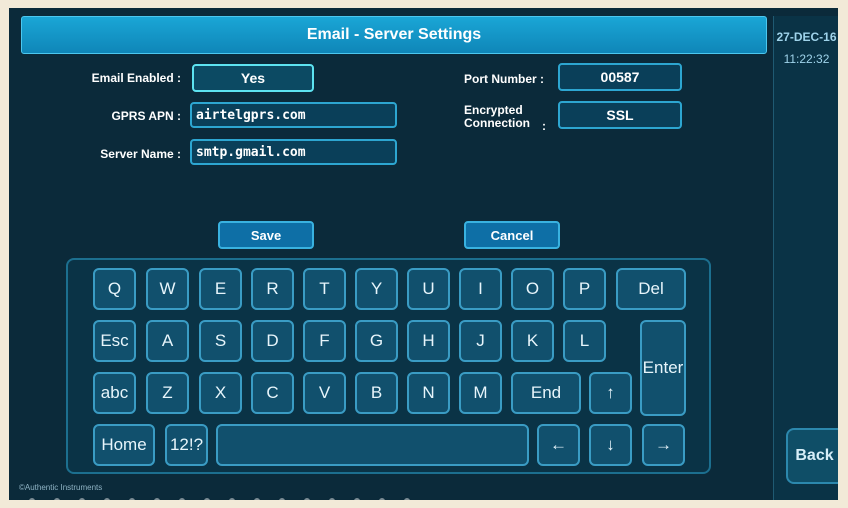 The image size is (848, 508). I want to click on key-j: J, so click(480, 341).